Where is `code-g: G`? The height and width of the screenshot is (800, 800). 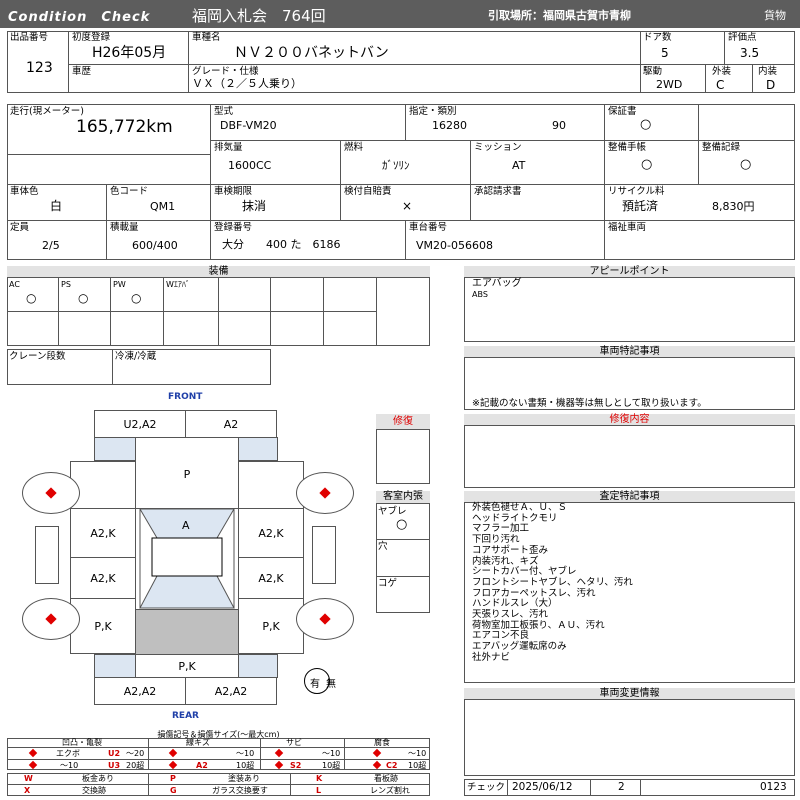 code-g: G is located at coordinates (173, 790).